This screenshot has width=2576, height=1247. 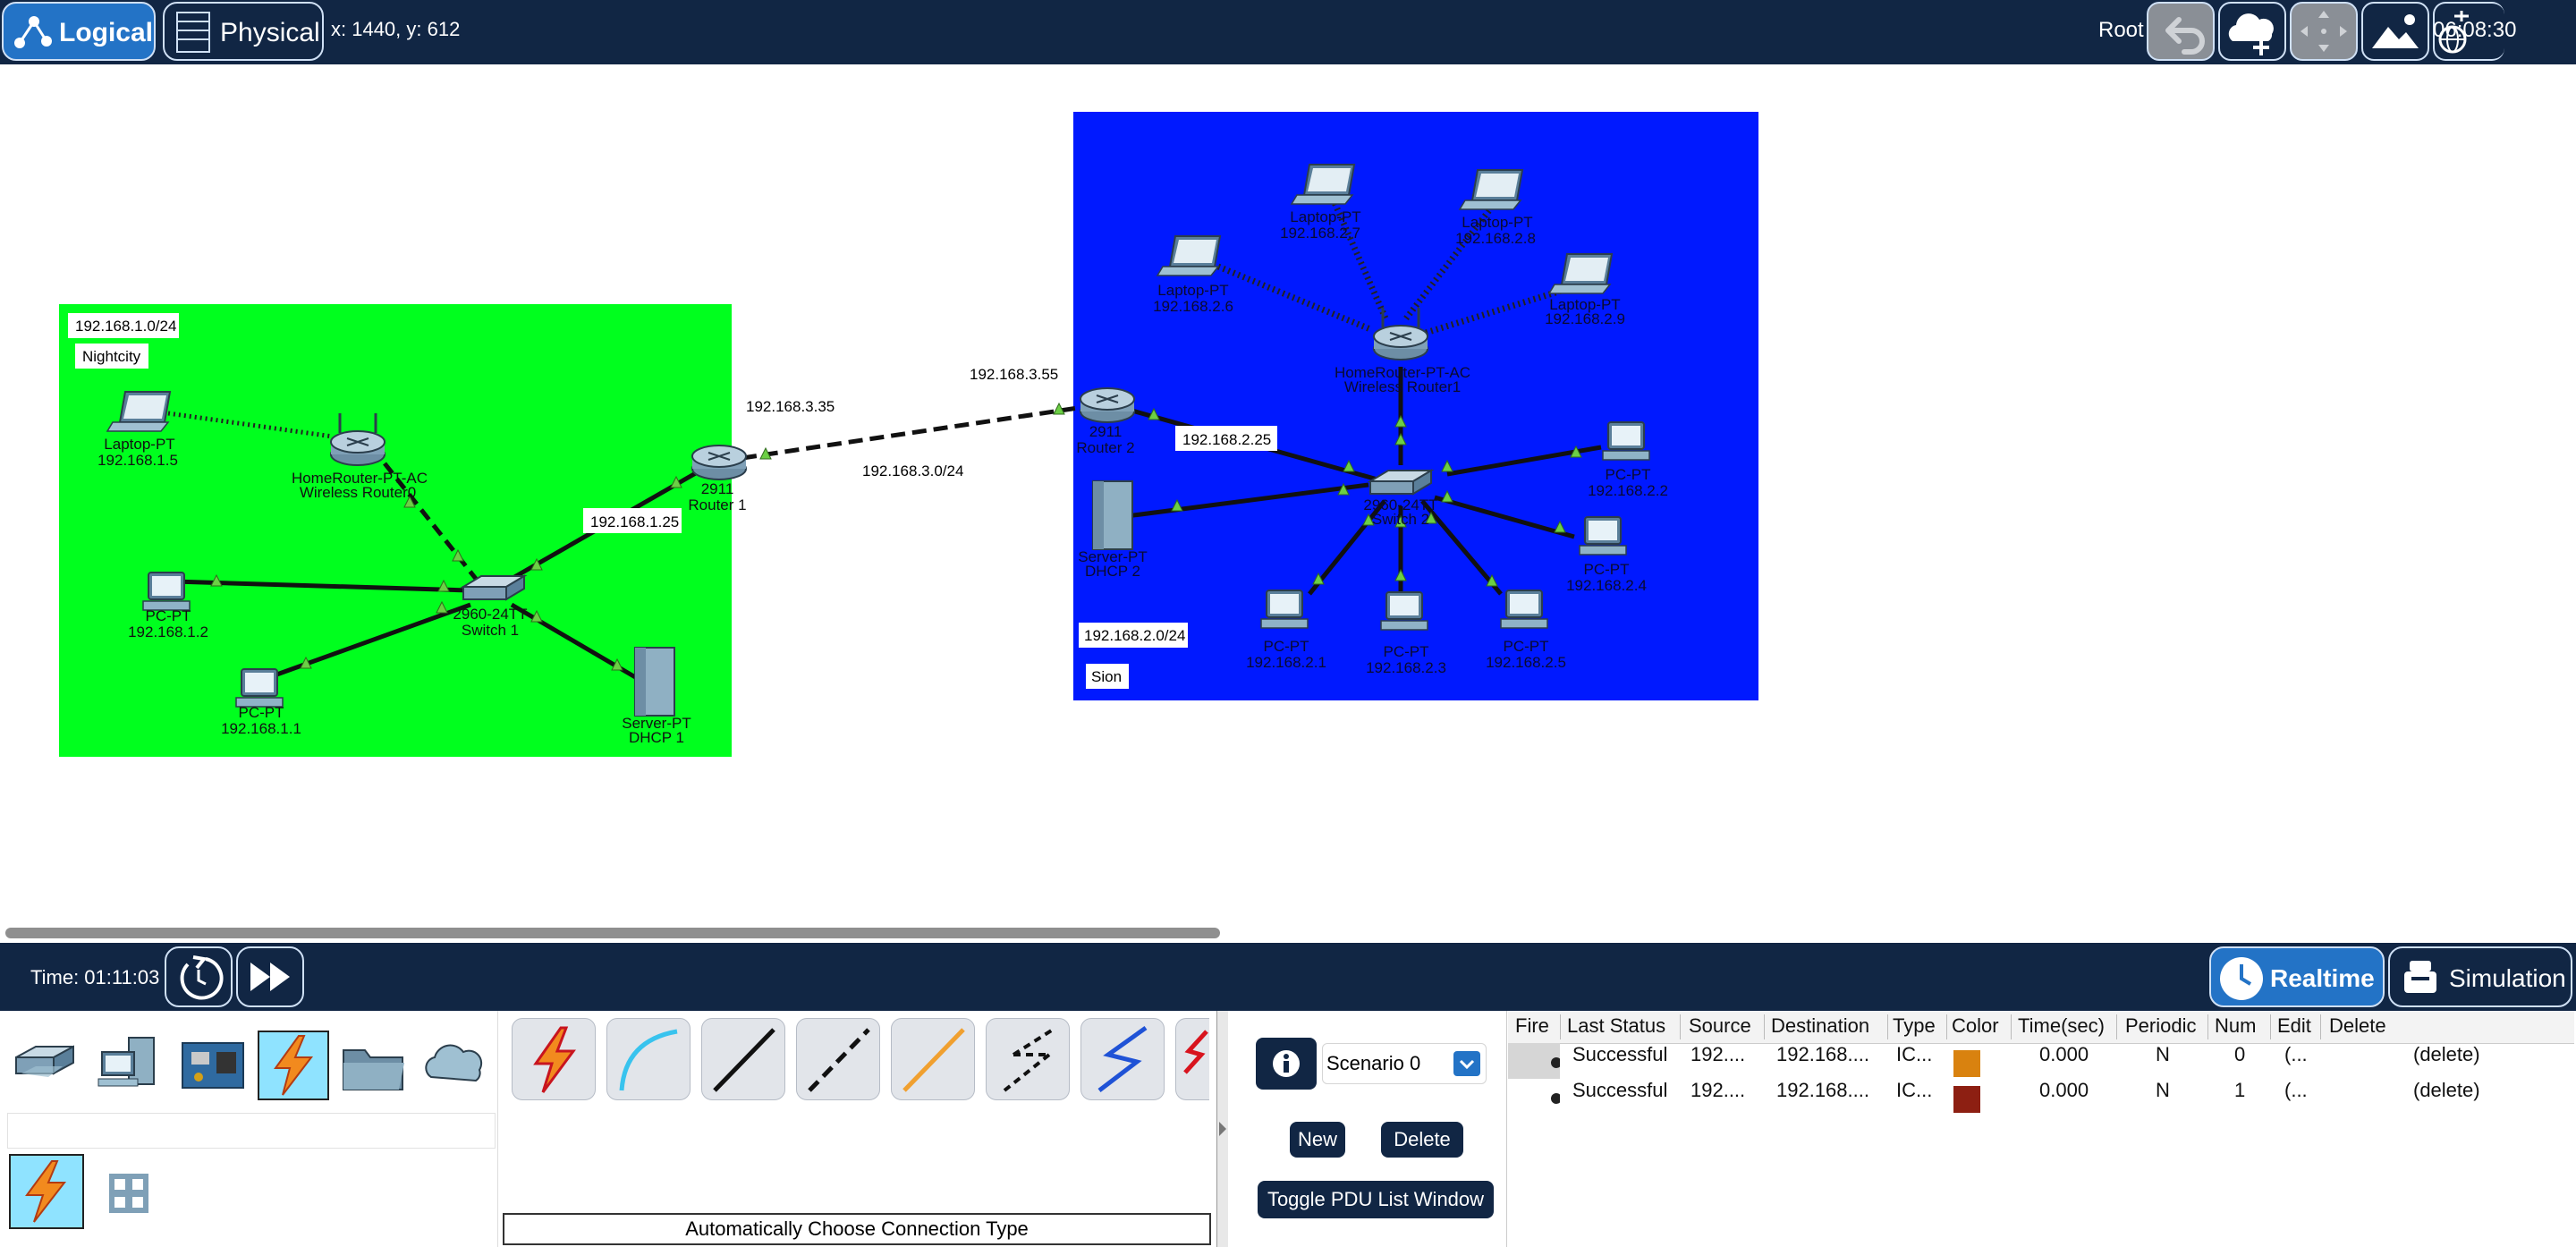 What do you see at coordinates (912, 470) in the screenshot?
I see `link-label: 192.168.3.0/24` at bounding box center [912, 470].